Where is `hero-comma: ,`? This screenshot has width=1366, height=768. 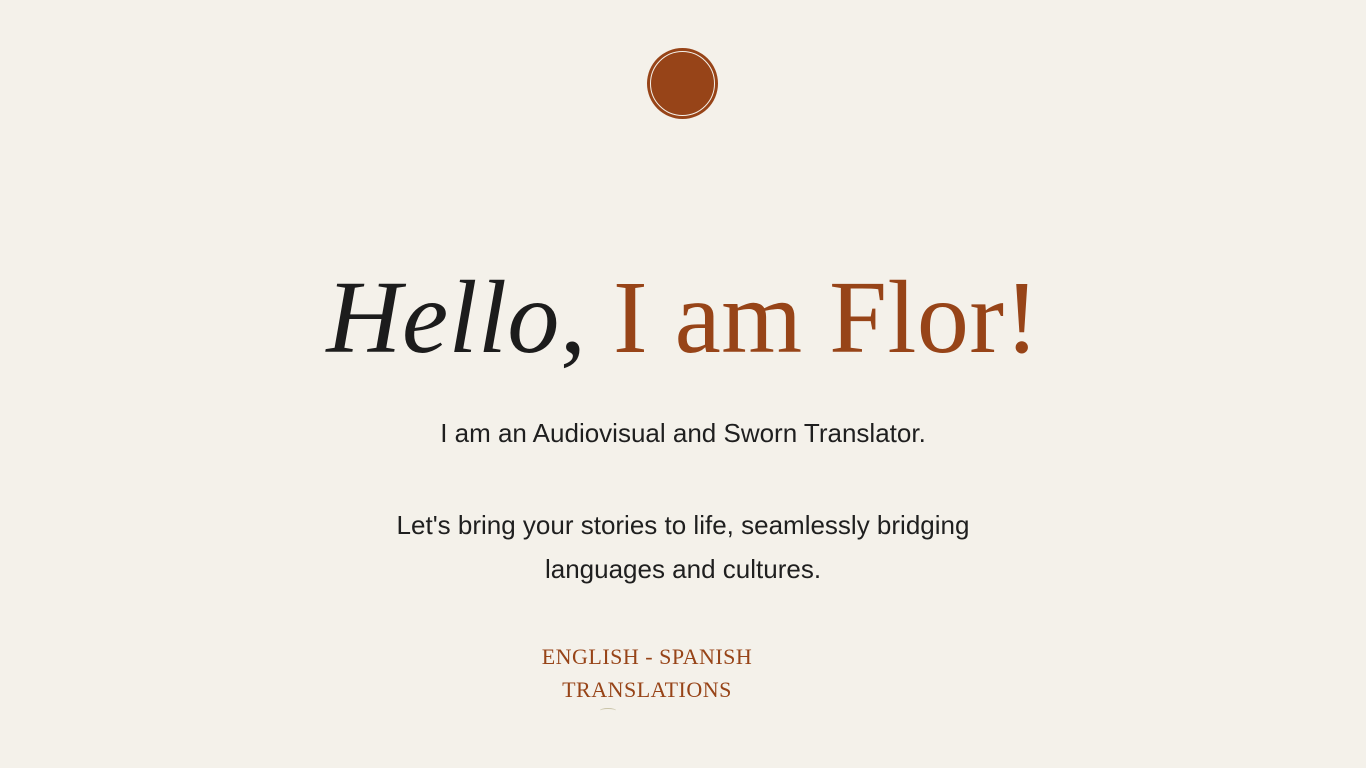 hero-comma: , is located at coordinates (573, 317).